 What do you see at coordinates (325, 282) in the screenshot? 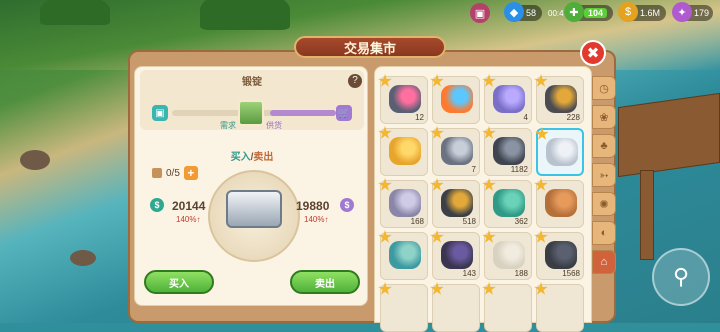
I see `sell-button: 卖出` at bounding box center [325, 282].